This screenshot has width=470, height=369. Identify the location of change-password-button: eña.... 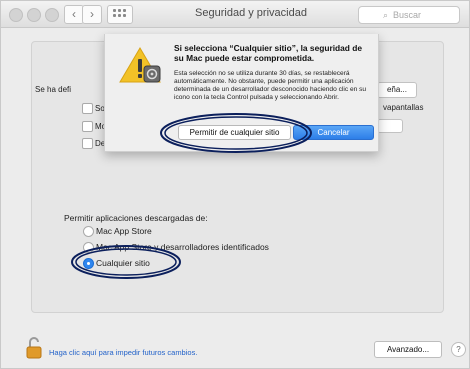
(397, 90).